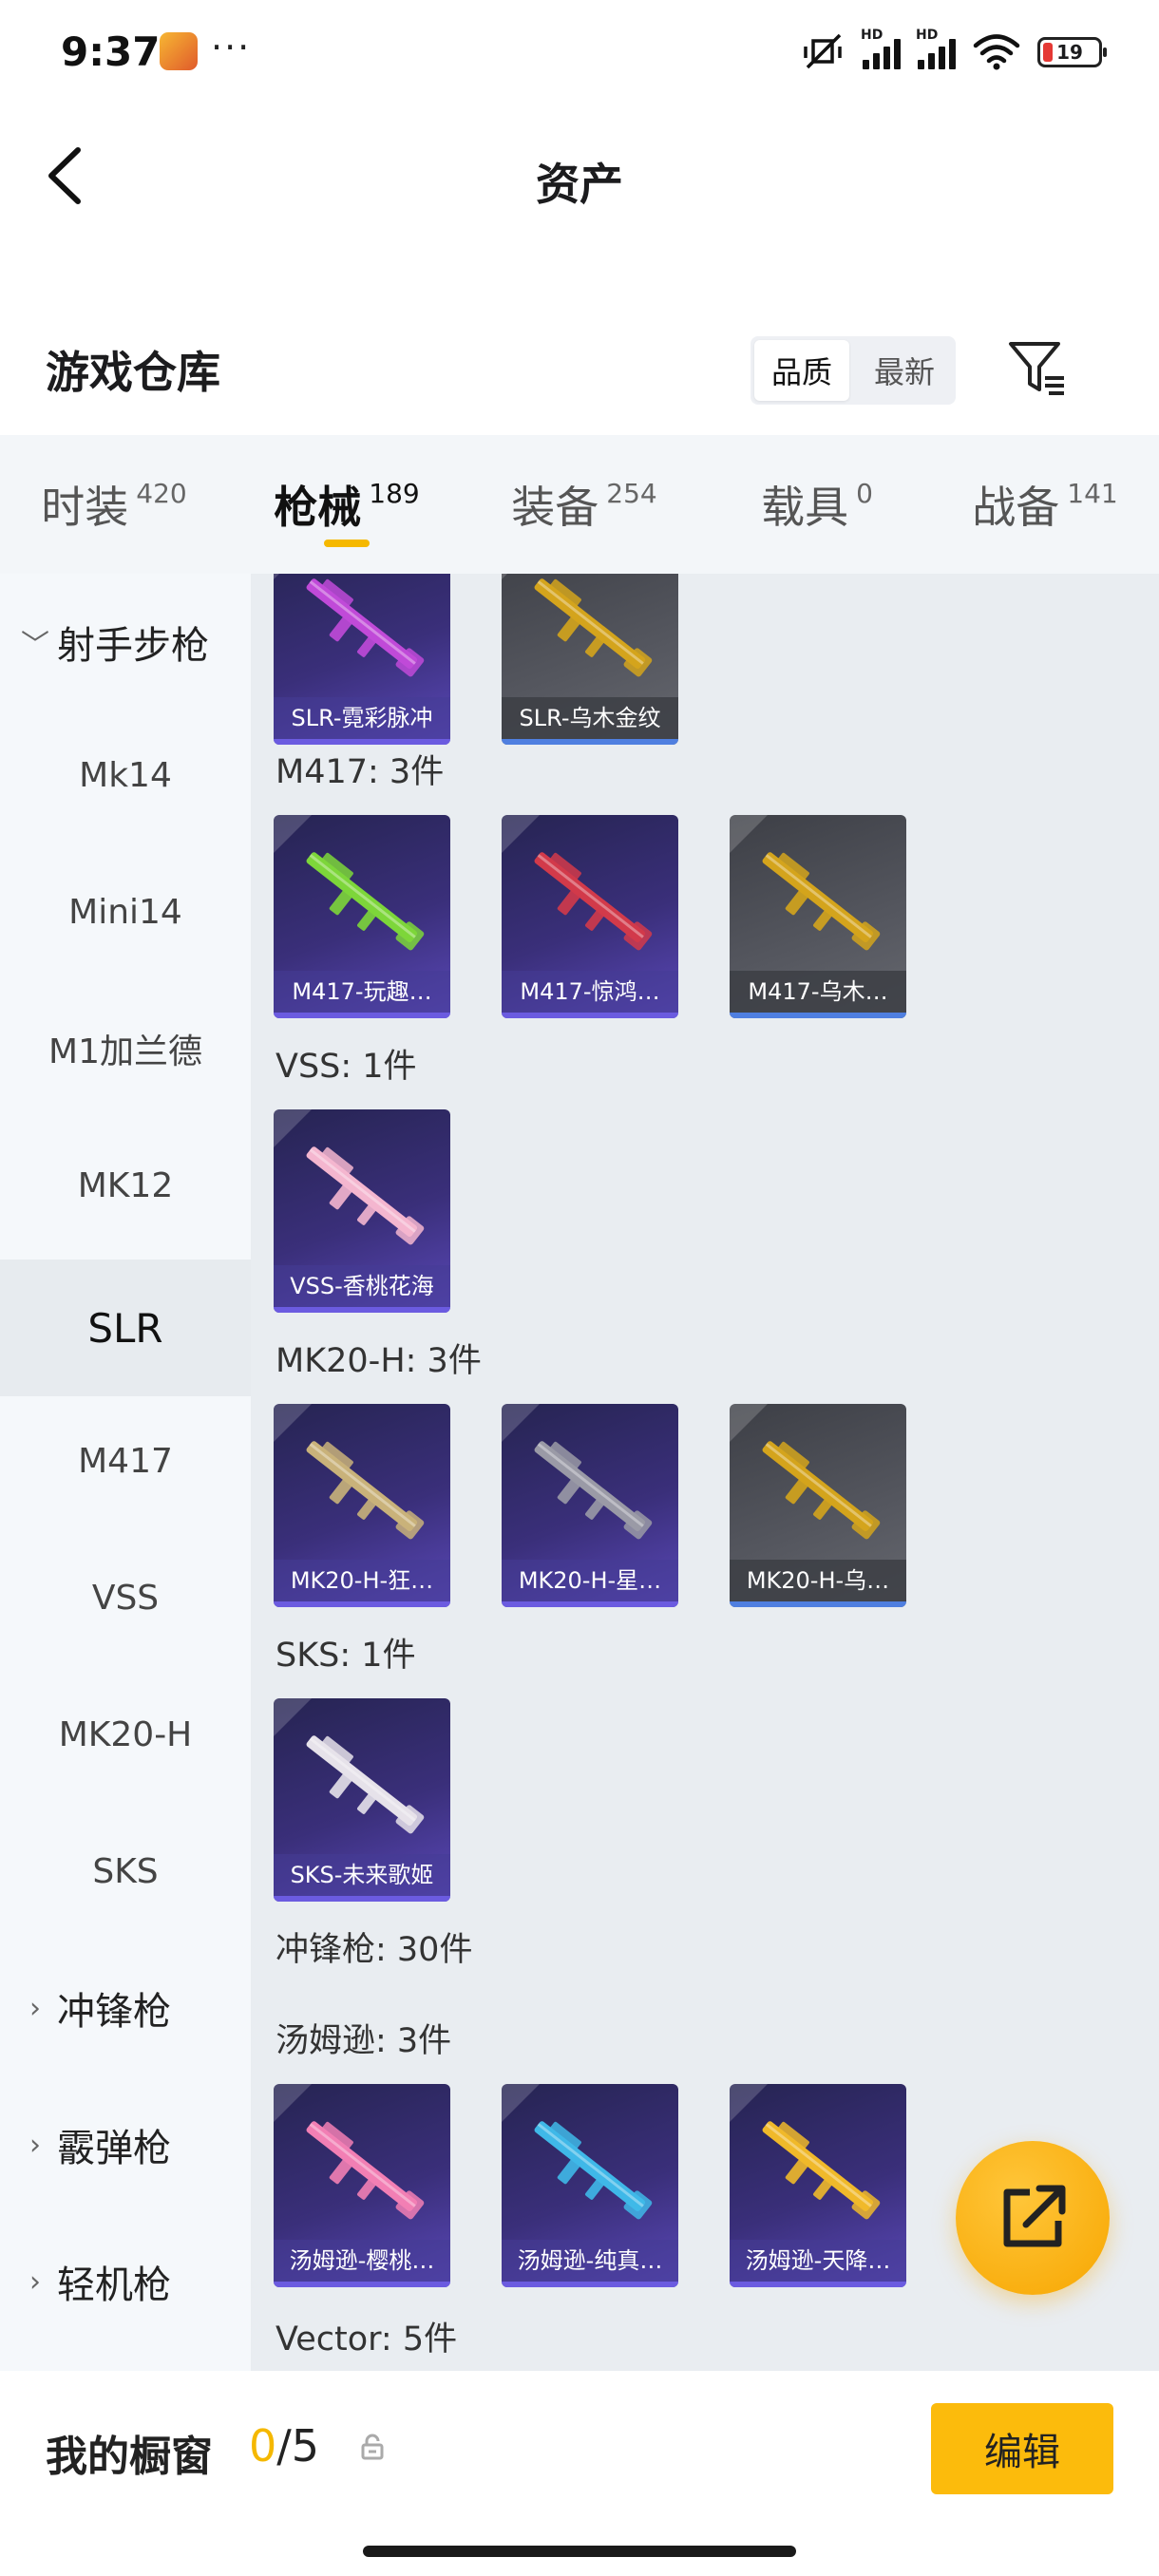 The image size is (1159, 2576). I want to click on status-bar: 9:37 ··· HD HD 19, so click(579, 52).